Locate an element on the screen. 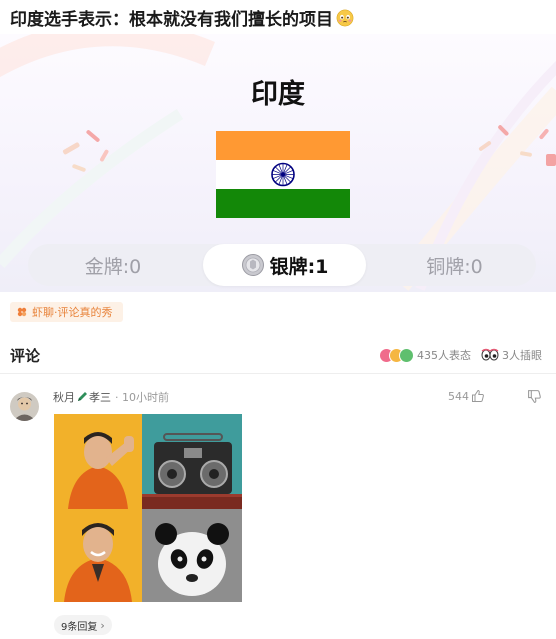  shrimp-icon is located at coordinates (22, 312).